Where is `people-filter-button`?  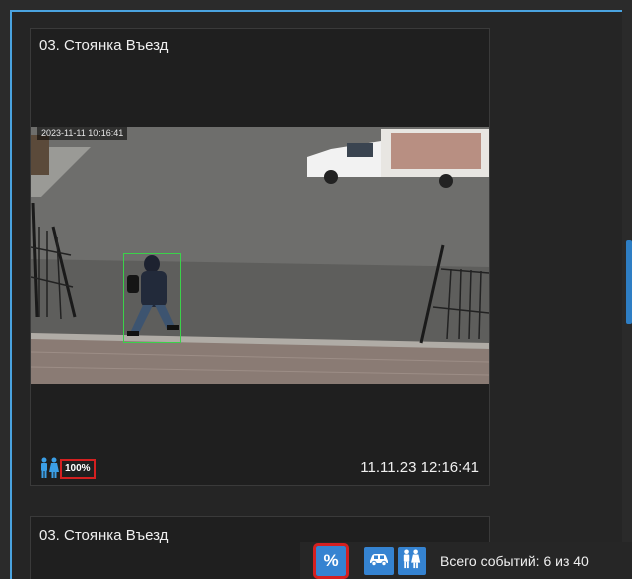 people-filter-button is located at coordinates (412, 561).